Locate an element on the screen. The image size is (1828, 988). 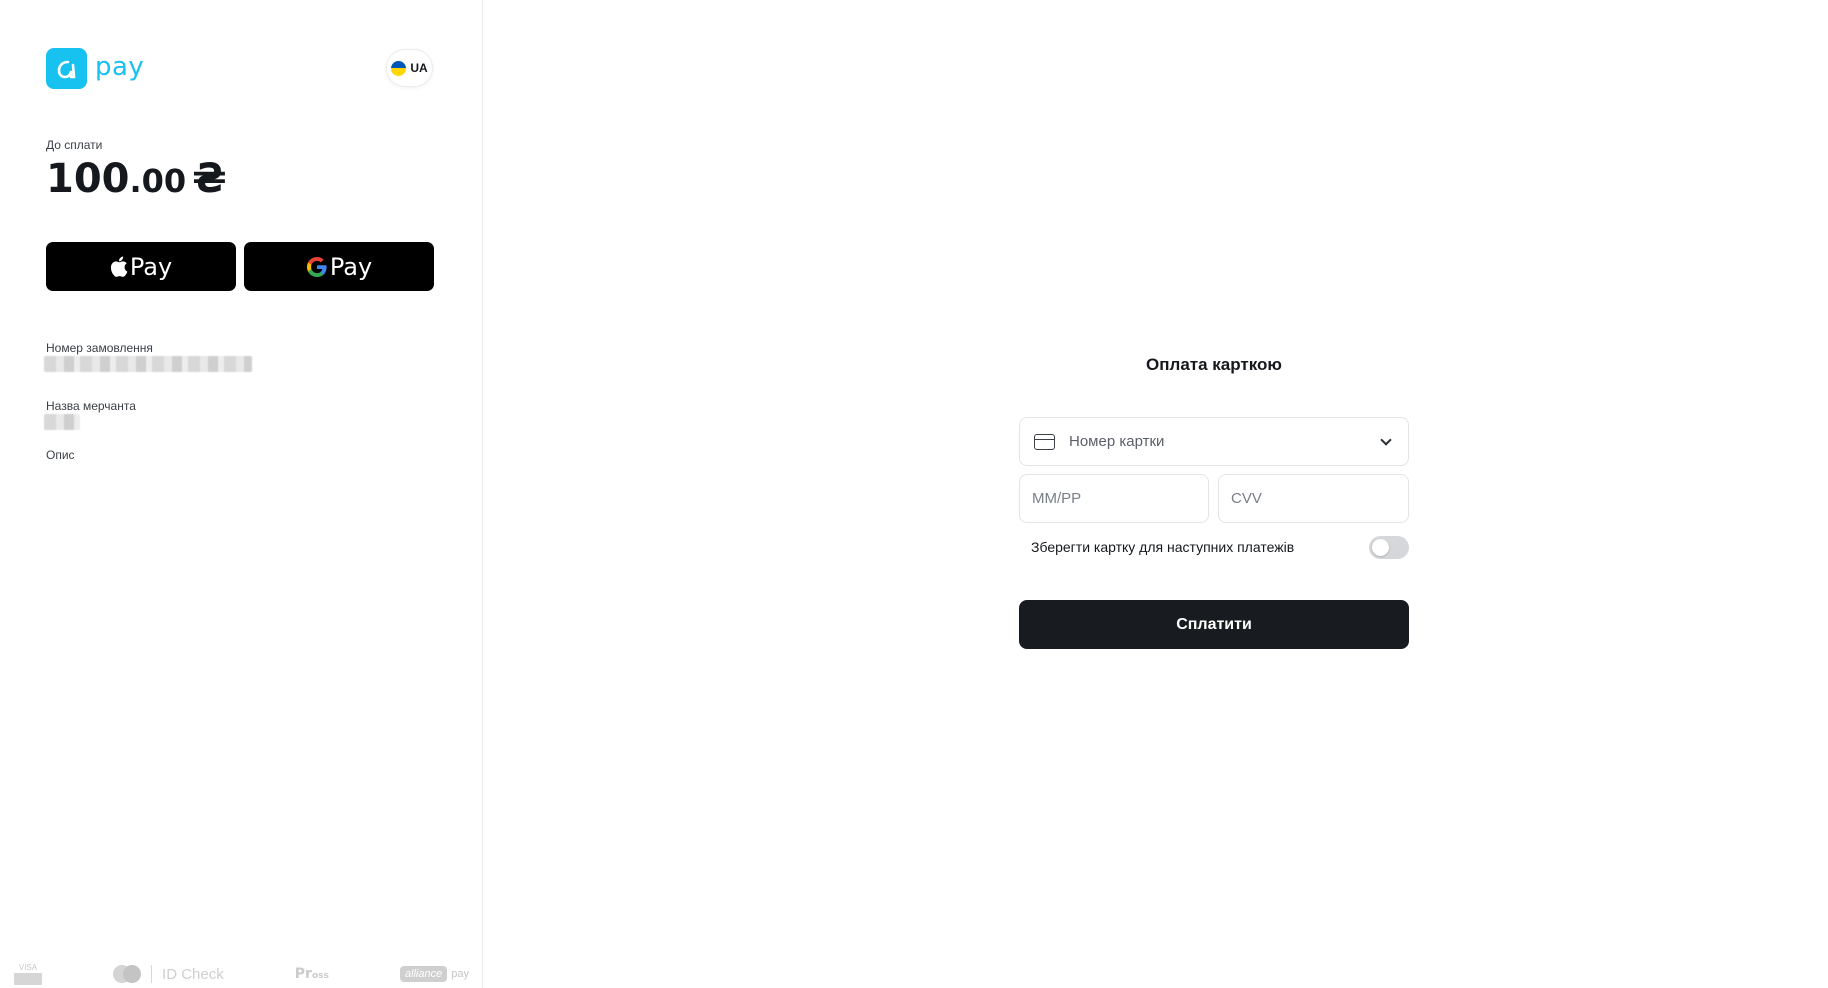
save-card-row: Зберегти картку для наступних платежів is located at coordinates (1220, 547).